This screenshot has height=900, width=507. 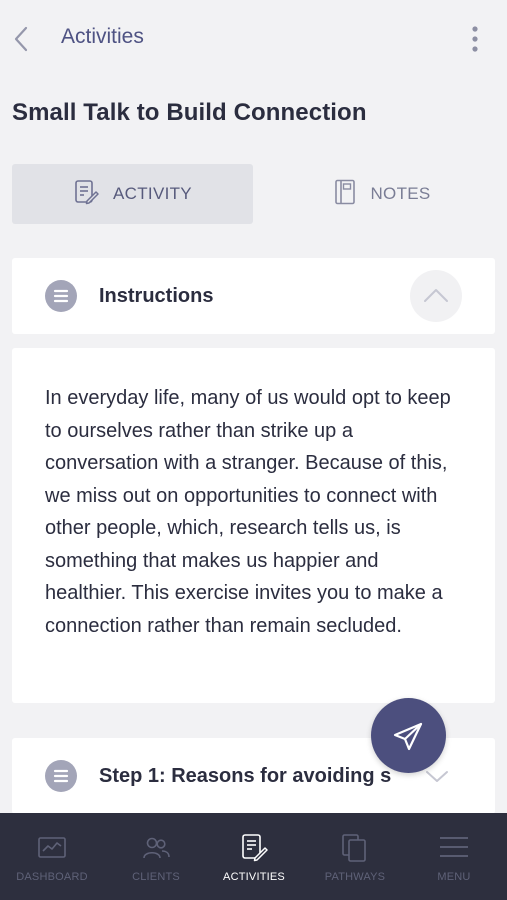 What do you see at coordinates (253, 194) in the screenshot?
I see `tab-bar: ACTIVITY NOTES` at bounding box center [253, 194].